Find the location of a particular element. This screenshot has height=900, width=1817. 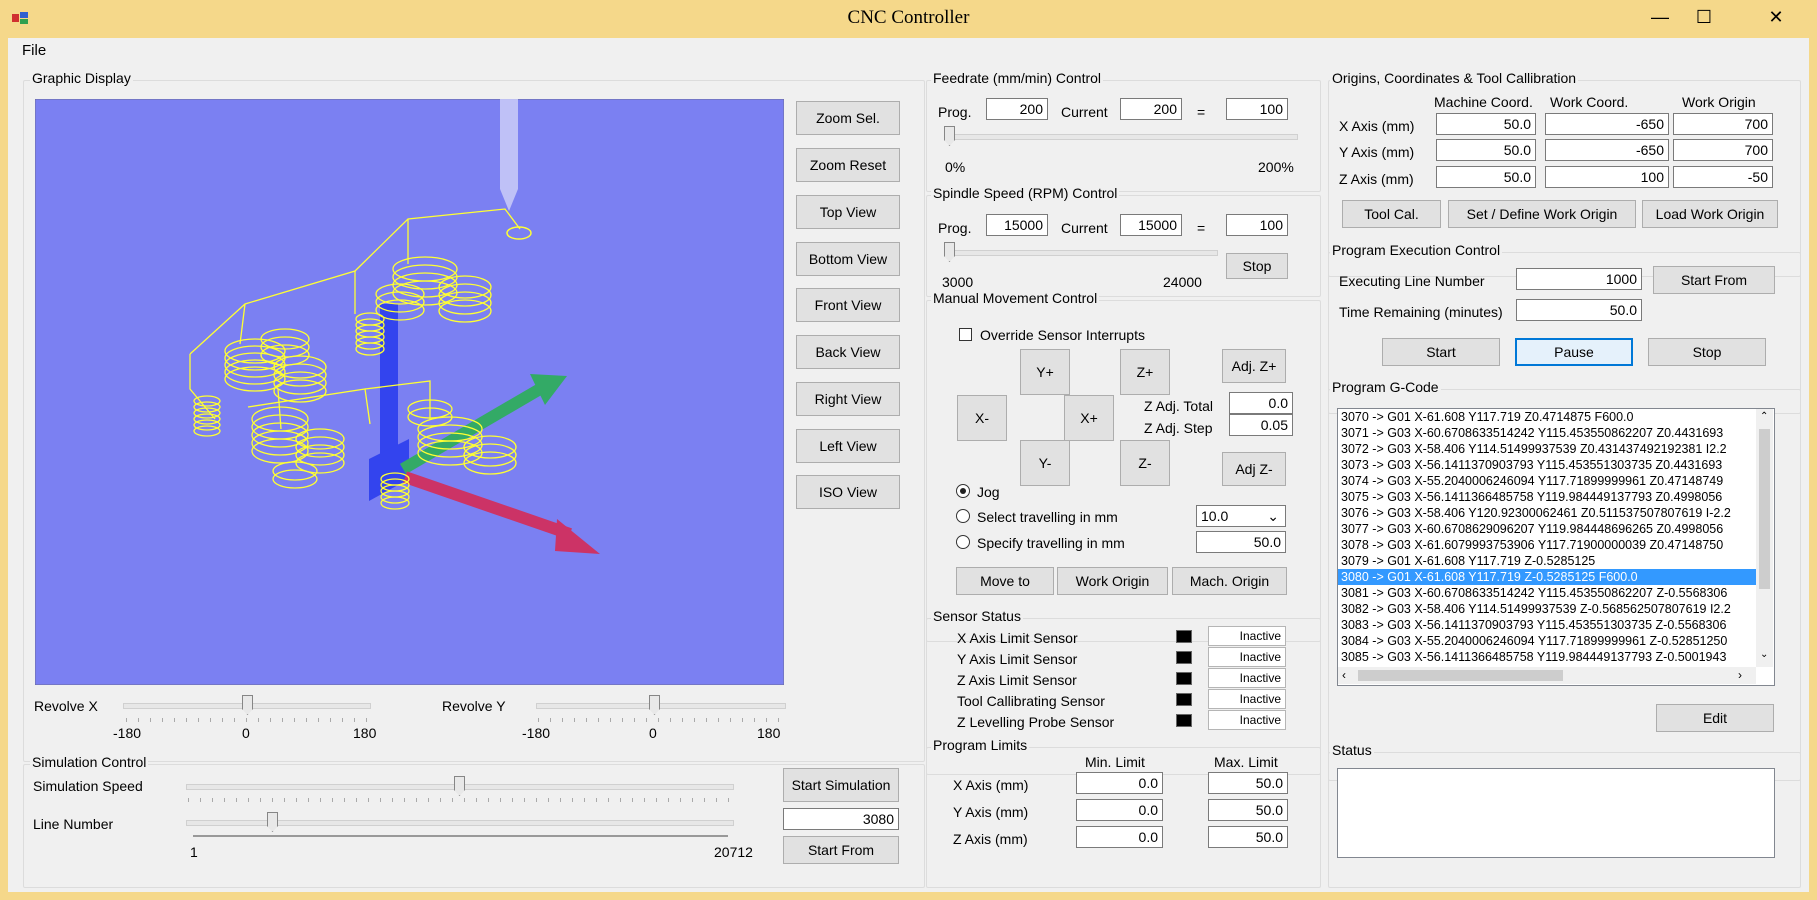

select-travel-dropdown: 10.0 ⌄ is located at coordinates (1241, 516).